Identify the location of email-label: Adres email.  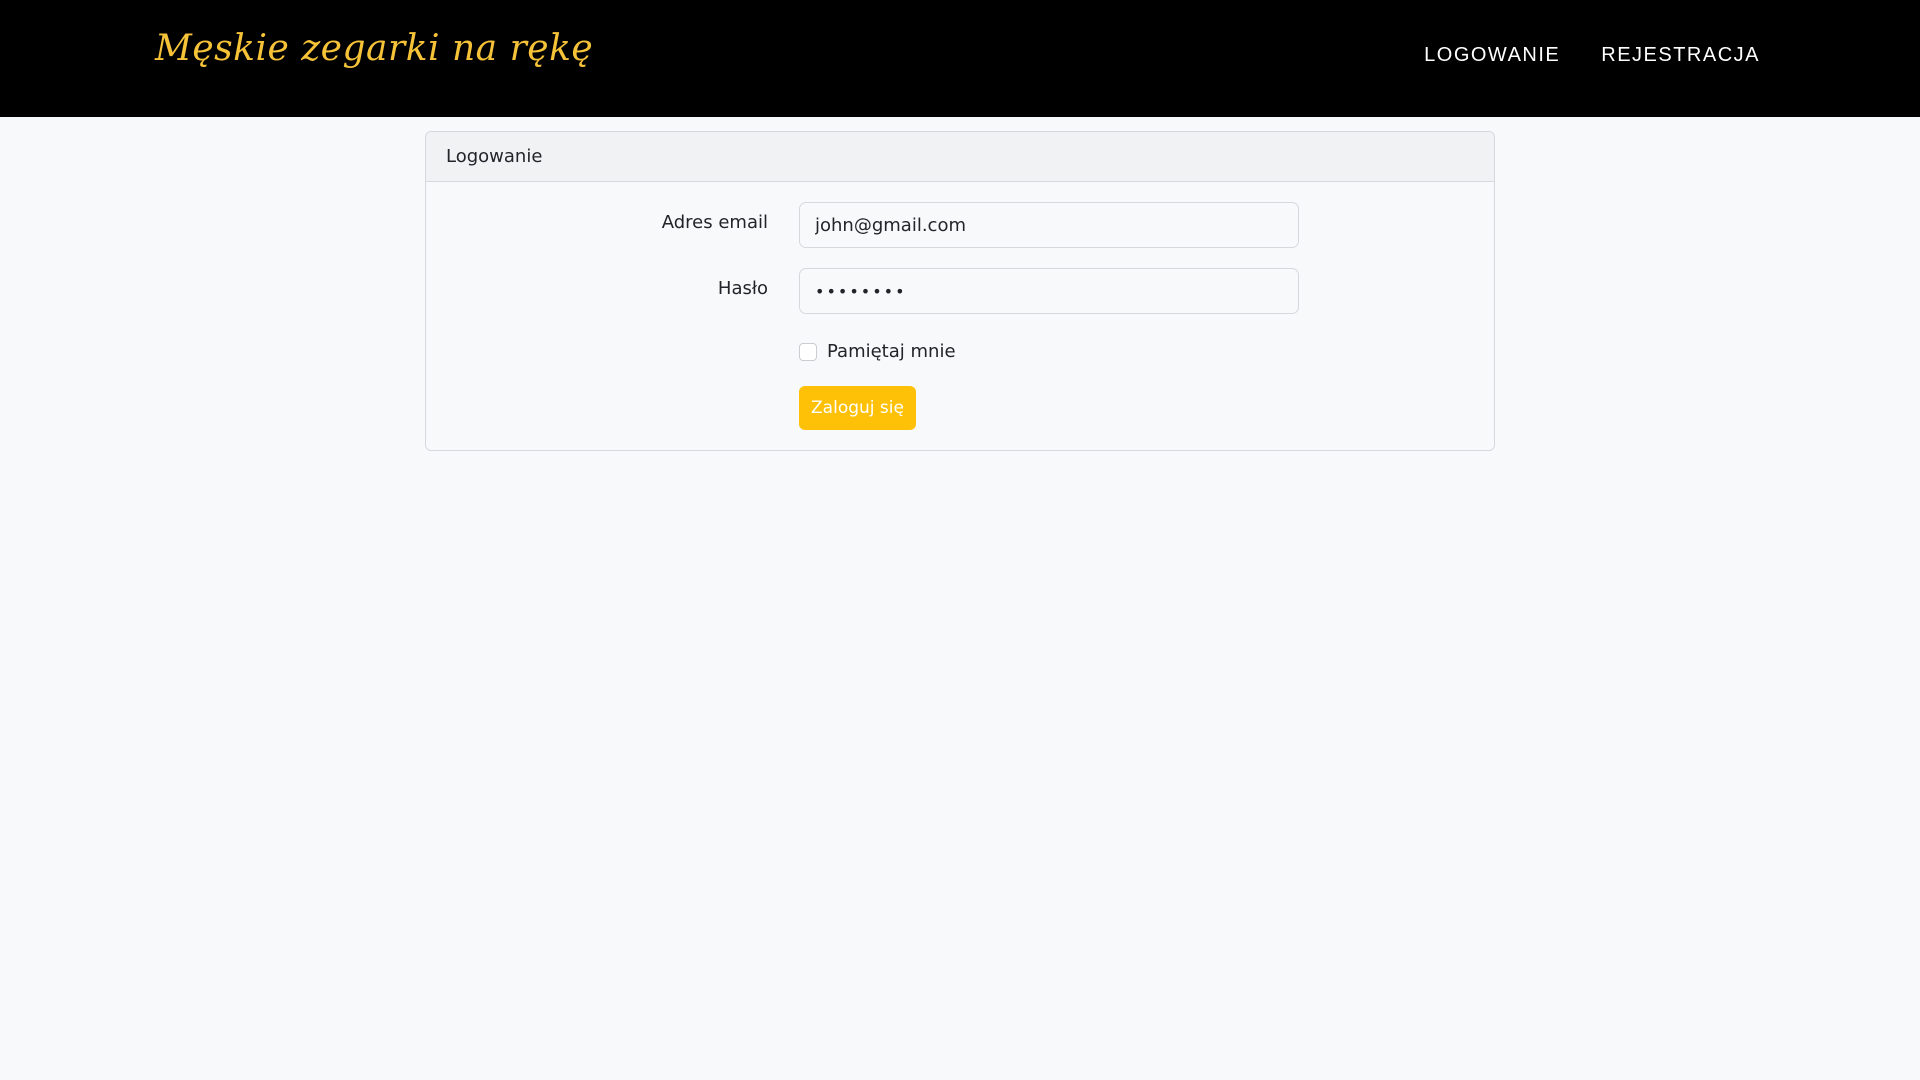
(714, 222).